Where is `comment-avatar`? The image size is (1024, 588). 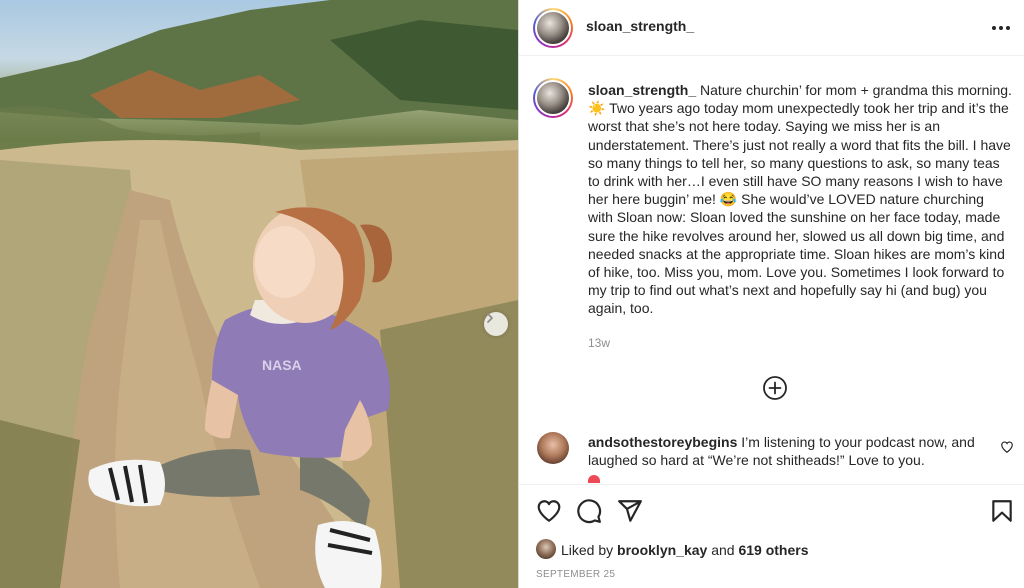 comment-avatar is located at coordinates (553, 448).